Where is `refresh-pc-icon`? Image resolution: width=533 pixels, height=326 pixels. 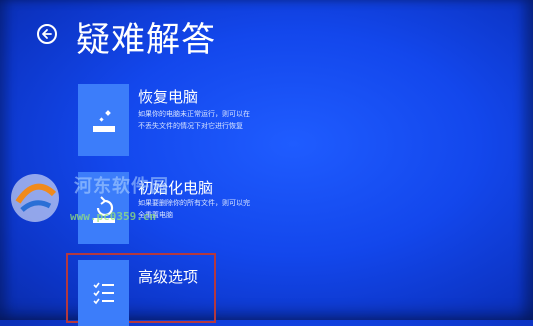
refresh-pc-icon is located at coordinates (103, 121).